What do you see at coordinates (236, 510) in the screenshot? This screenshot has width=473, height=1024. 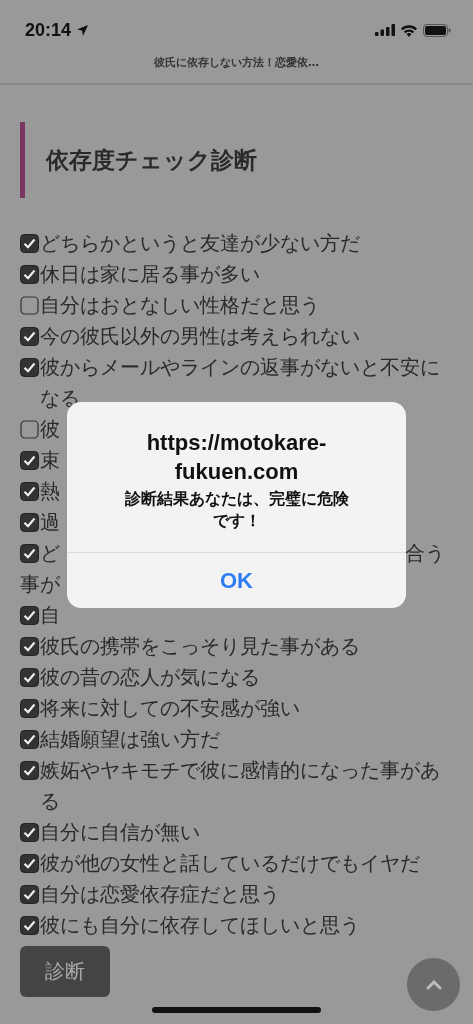 I see `dialog-message: 診断結果あなたは、完璧に危険です！` at bounding box center [236, 510].